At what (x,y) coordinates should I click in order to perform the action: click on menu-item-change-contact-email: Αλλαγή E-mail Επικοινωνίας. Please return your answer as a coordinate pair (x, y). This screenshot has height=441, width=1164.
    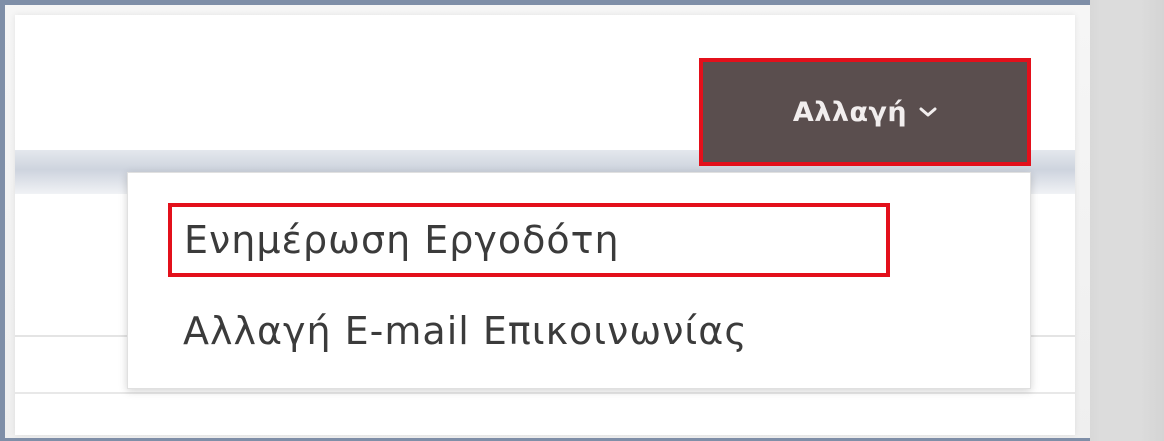
    Looking at the image, I should click on (465, 331).